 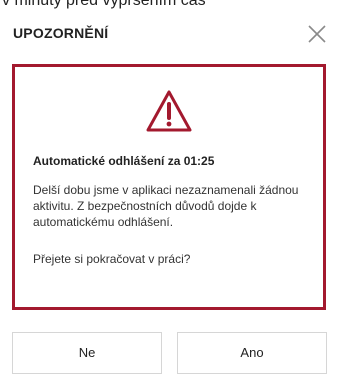 What do you see at coordinates (169, 111) in the screenshot?
I see `warning-icon` at bounding box center [169, 111].